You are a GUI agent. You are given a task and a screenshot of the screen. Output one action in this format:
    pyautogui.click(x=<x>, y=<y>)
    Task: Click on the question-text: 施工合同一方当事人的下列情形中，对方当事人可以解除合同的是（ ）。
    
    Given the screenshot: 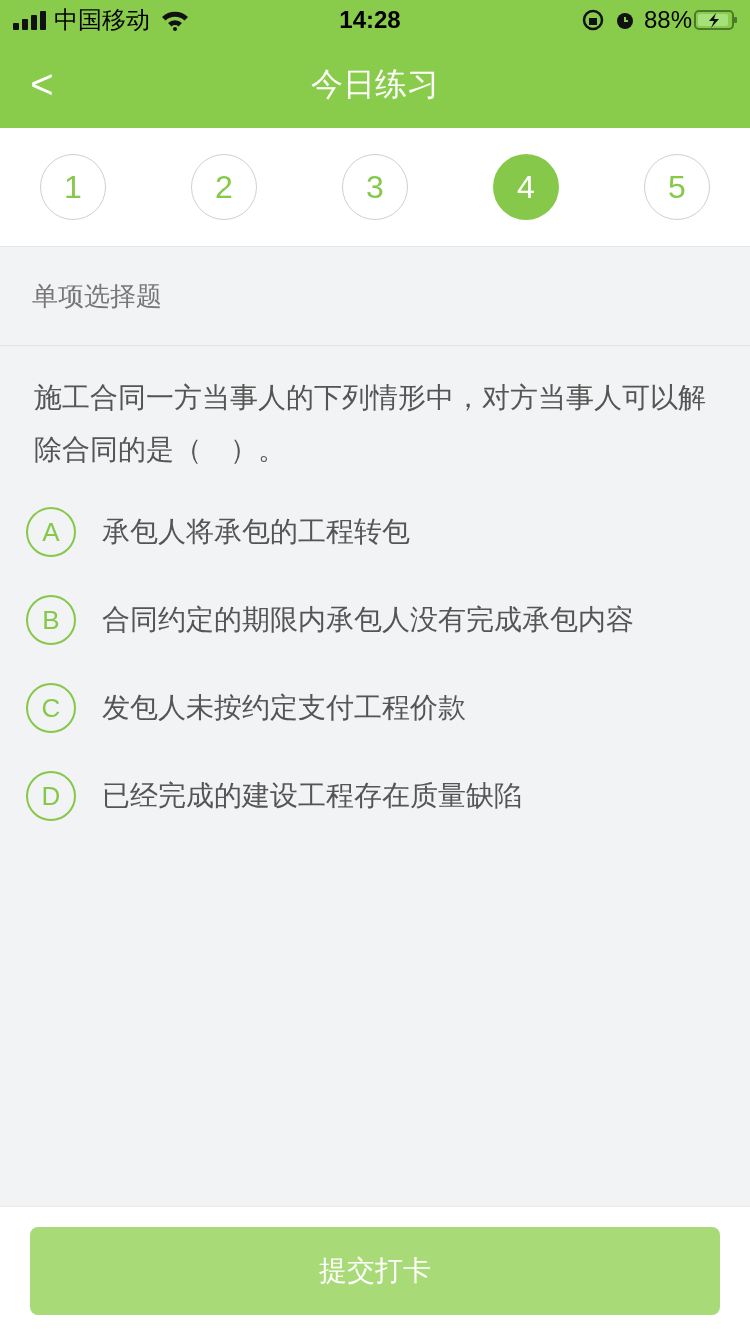 What is the action you would take?
    pyautogui.click(x=370, y=424)
    